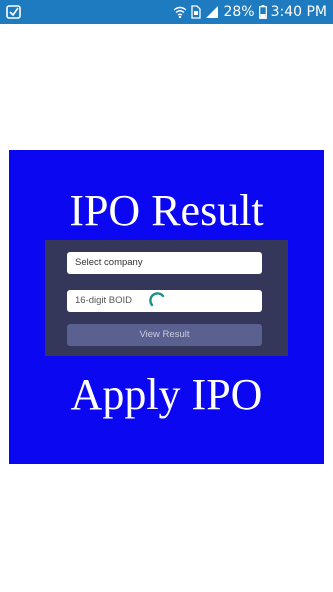 Image resolution: width=333 pixels, height=592 pixels. Describe the element at coordinates (164, 263) in the screenshot. I see `company-select: Select company` at that location.